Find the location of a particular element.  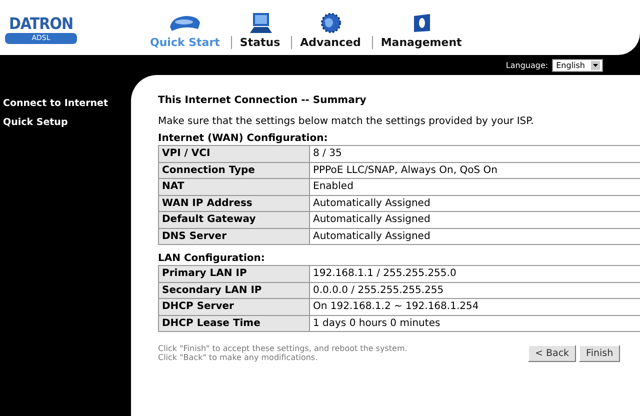

field-value: 192.168.1.1 / 255.255.255.0 is located at coordinates (475, 274).